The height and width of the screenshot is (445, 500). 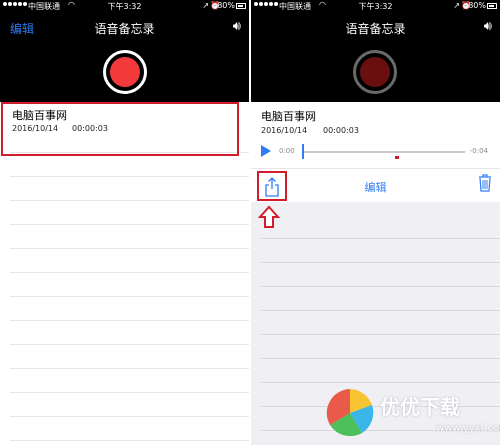 I want to click on remaining-time: -0:04, so click(x=478, y=151).